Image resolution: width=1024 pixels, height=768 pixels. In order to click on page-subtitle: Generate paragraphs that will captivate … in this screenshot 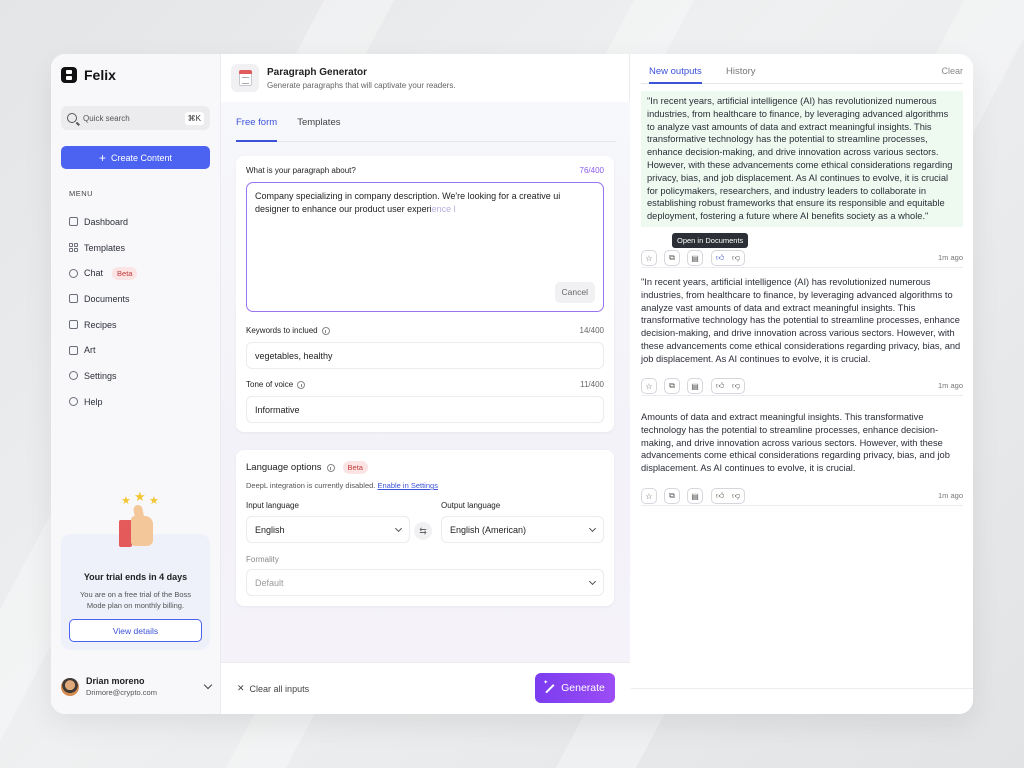, I will do `click(361, 85)`.